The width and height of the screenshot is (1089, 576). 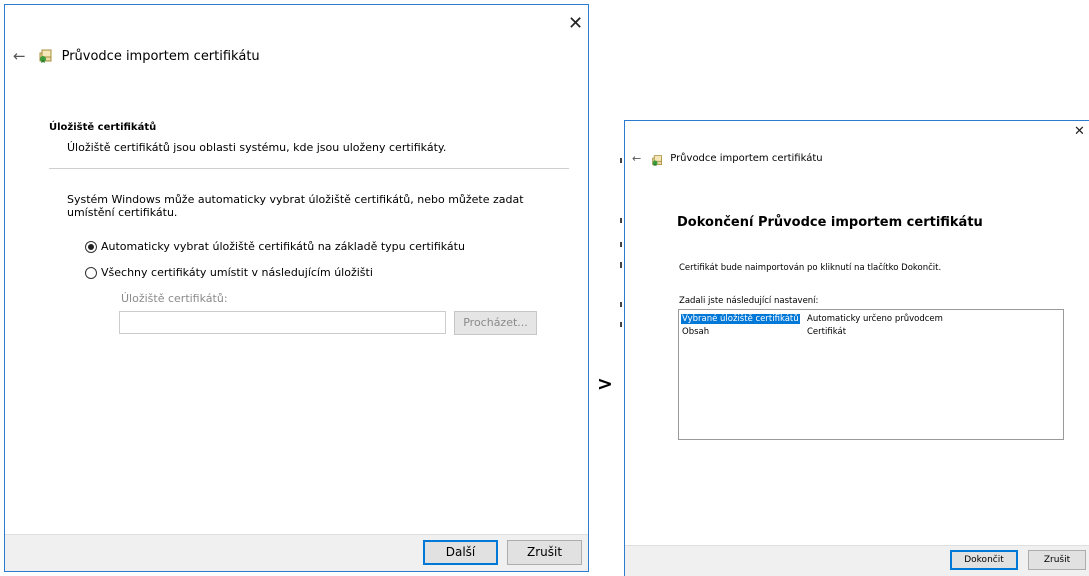 I want to click on setting-value: Automaticky určeno průvodcem, so click(x=875, y=319).